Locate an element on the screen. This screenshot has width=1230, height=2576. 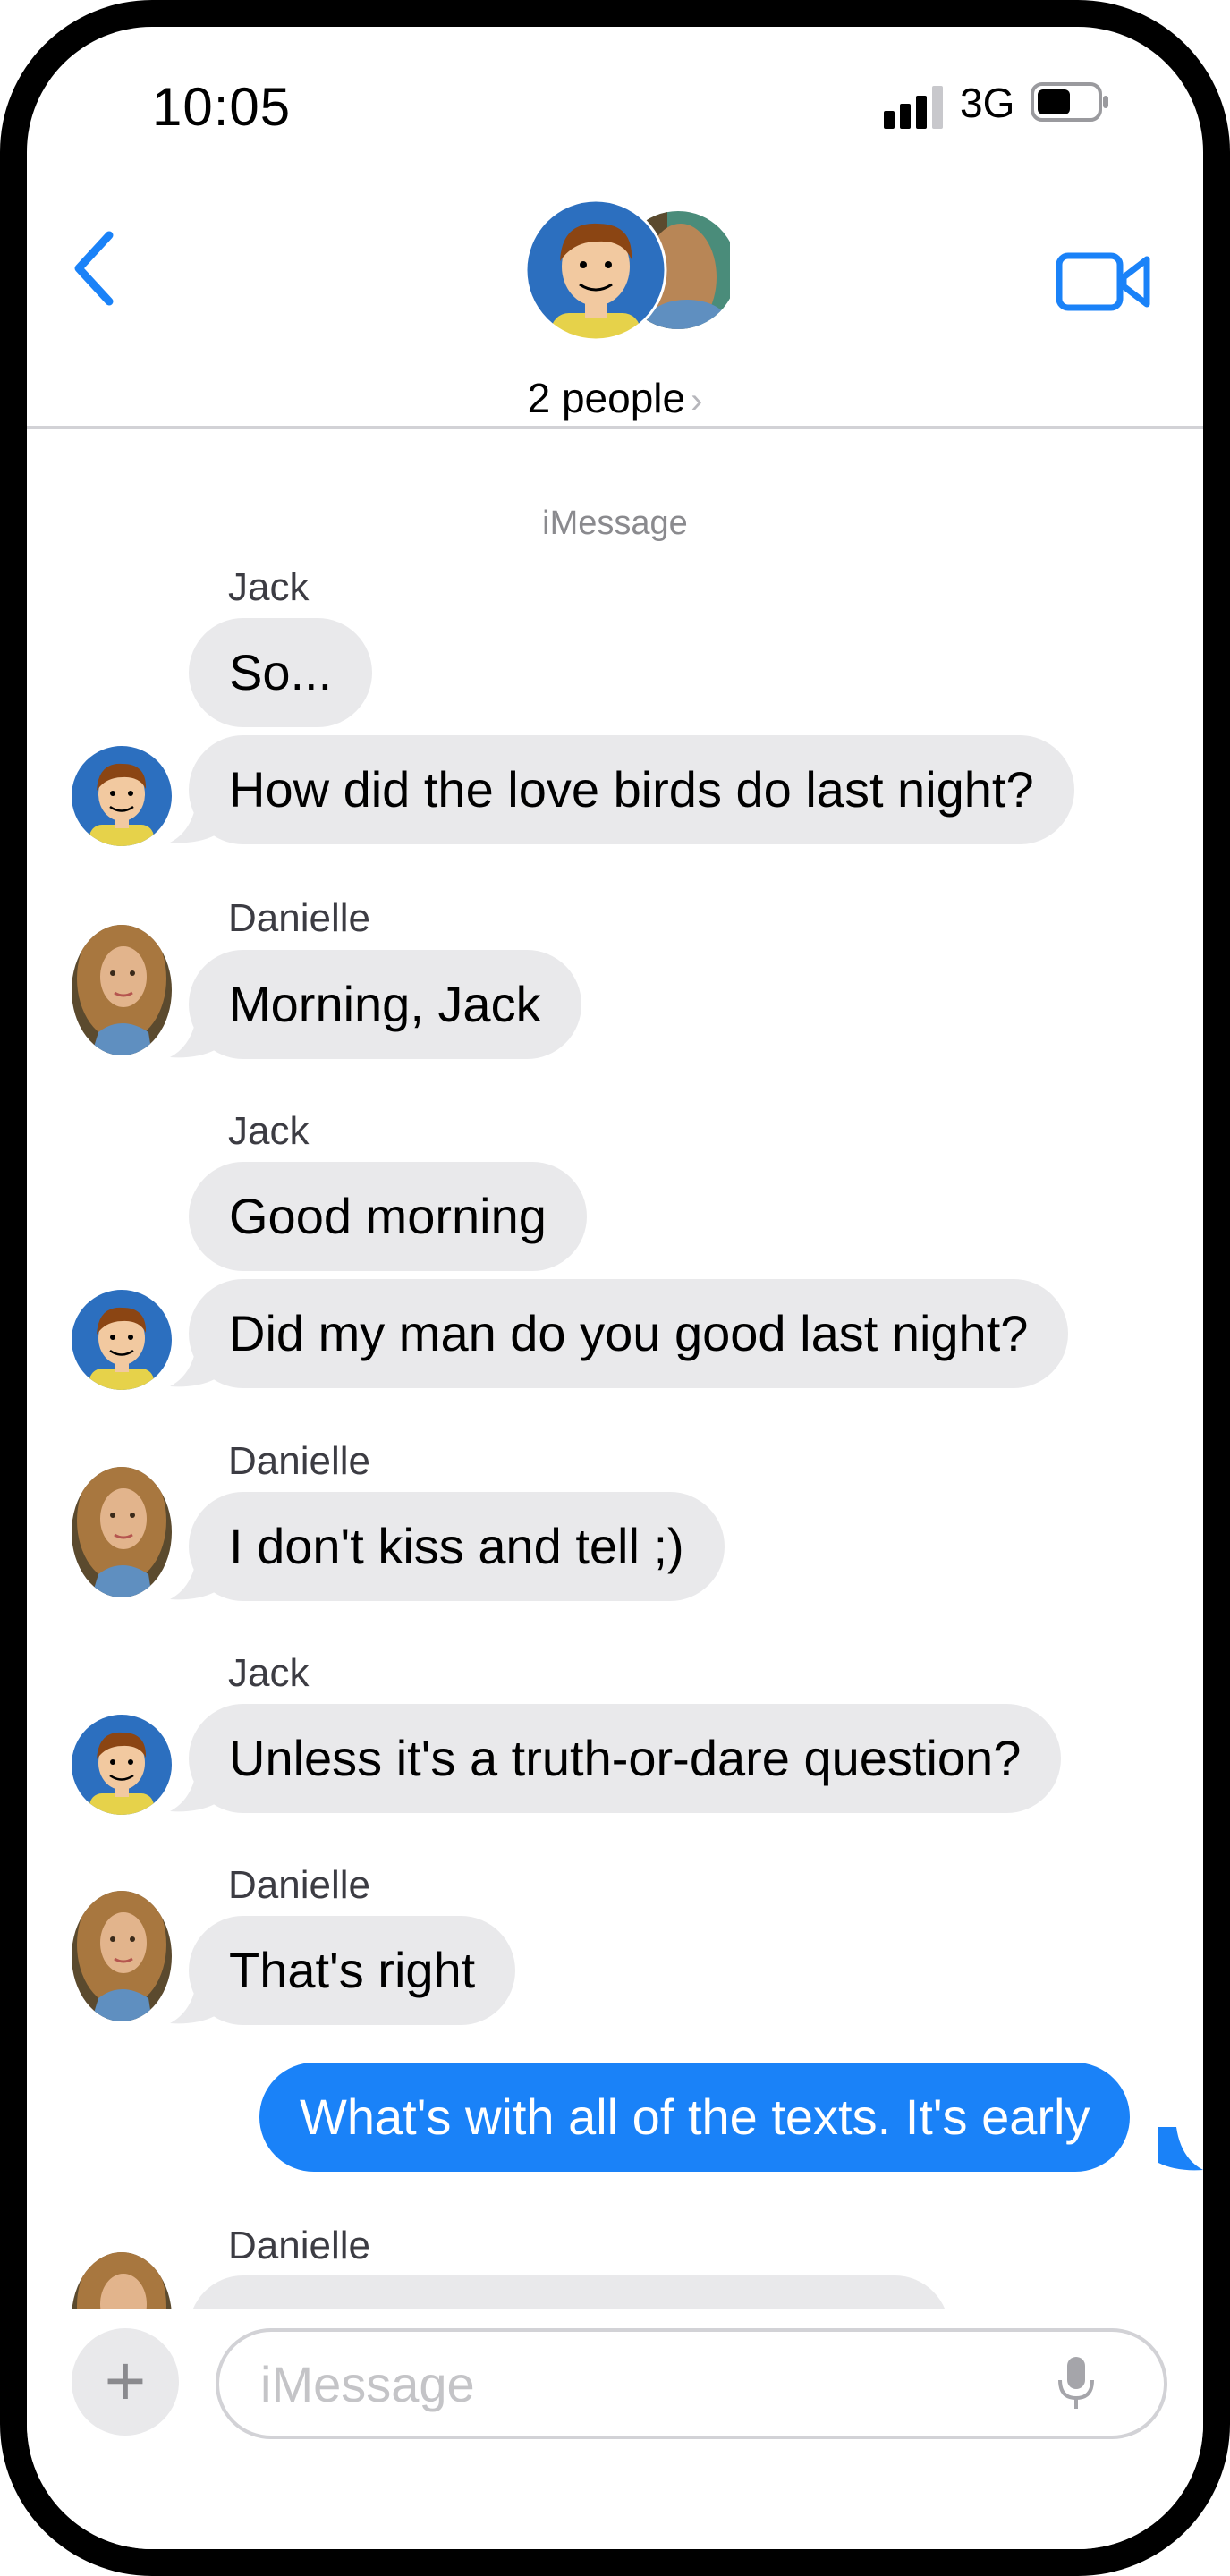
service-label: iMessage is located at coordinates (615, 523).